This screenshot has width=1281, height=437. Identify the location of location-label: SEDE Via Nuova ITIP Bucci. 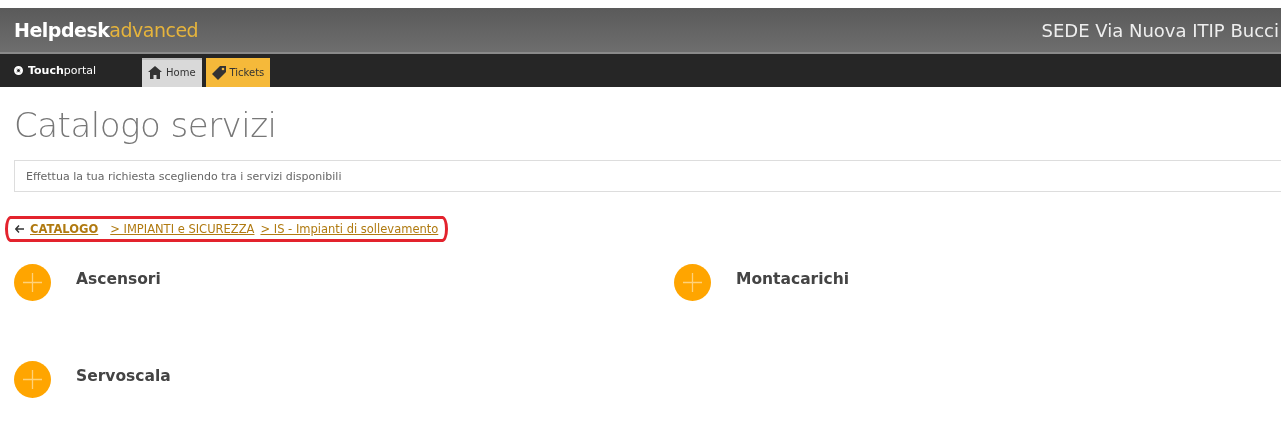
(1160, 30).